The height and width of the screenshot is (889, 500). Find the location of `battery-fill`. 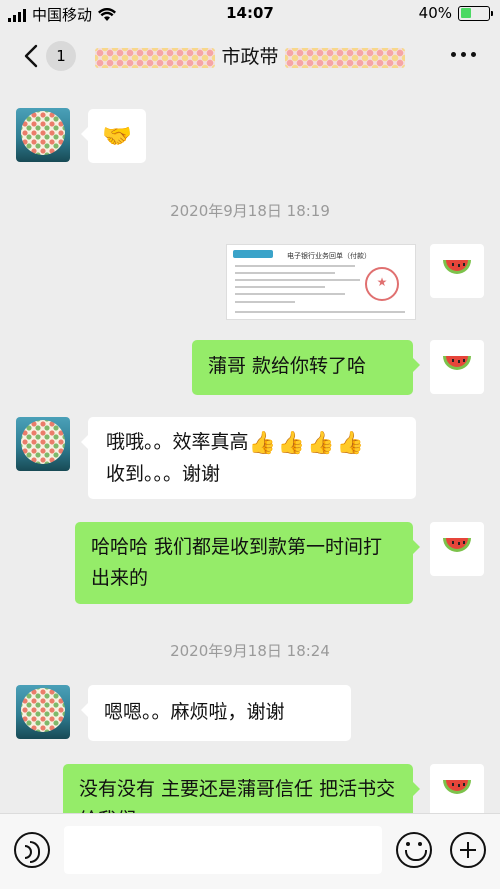

battery-fill is located at coordinates (466, 13).